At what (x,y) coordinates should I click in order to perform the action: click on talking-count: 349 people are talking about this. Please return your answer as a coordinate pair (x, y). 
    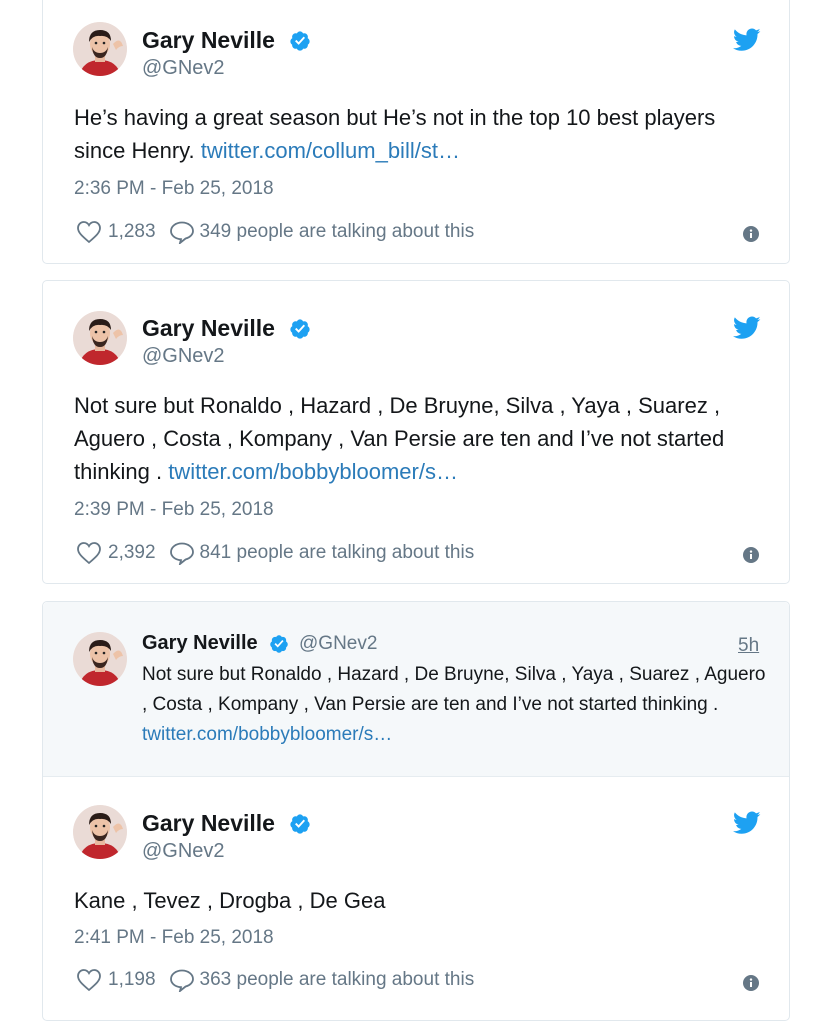
    Looking at the image, I should click on (337, 232).